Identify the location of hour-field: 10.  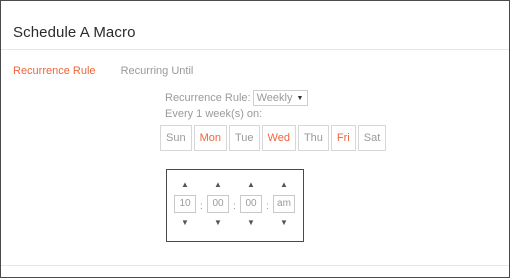
(185, 204).